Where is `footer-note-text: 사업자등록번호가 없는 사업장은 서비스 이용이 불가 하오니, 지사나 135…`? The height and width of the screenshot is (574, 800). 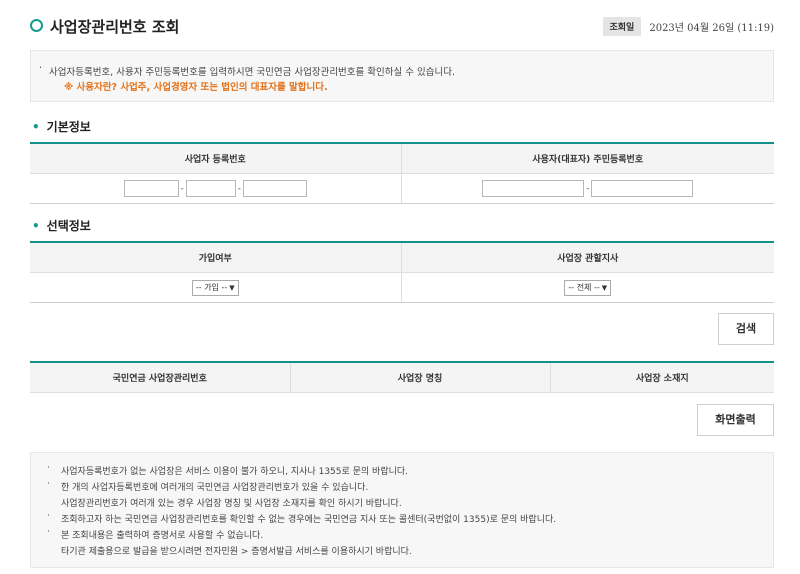 footer-note-text: 사업자등록번호가 없는 사업장은 서비스 이용이 불가 하오니, 지사나 135… is located at coordinates (235, 472).